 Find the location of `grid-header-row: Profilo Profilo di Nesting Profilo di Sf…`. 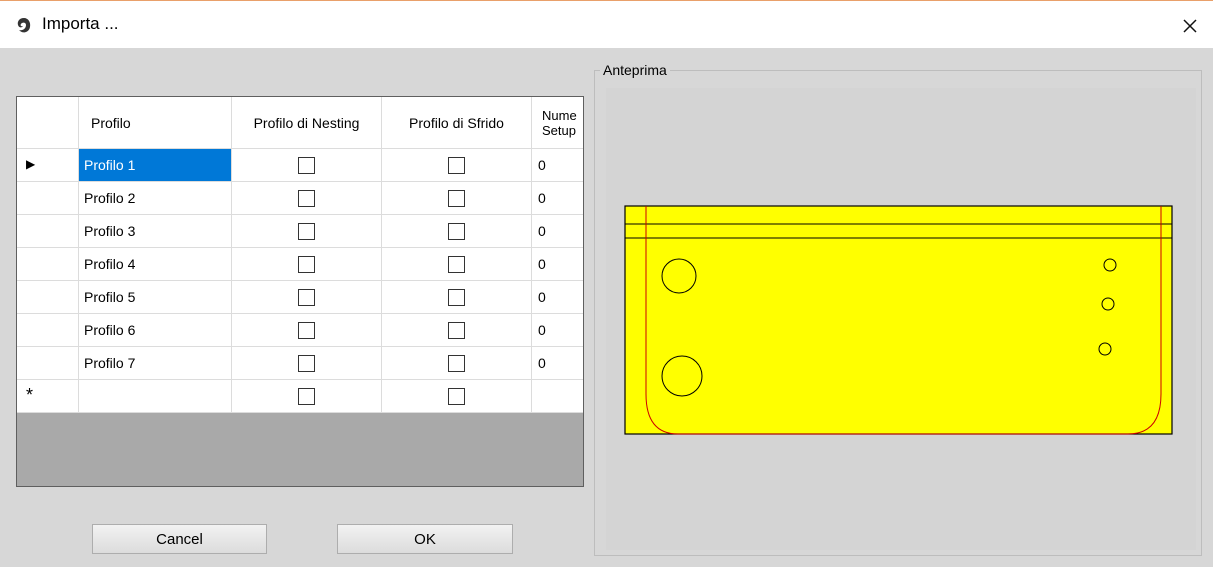

grid-header-row: Profilo Profilo di Nesting Profilo di Sf… is located at coordinates (300, 123).